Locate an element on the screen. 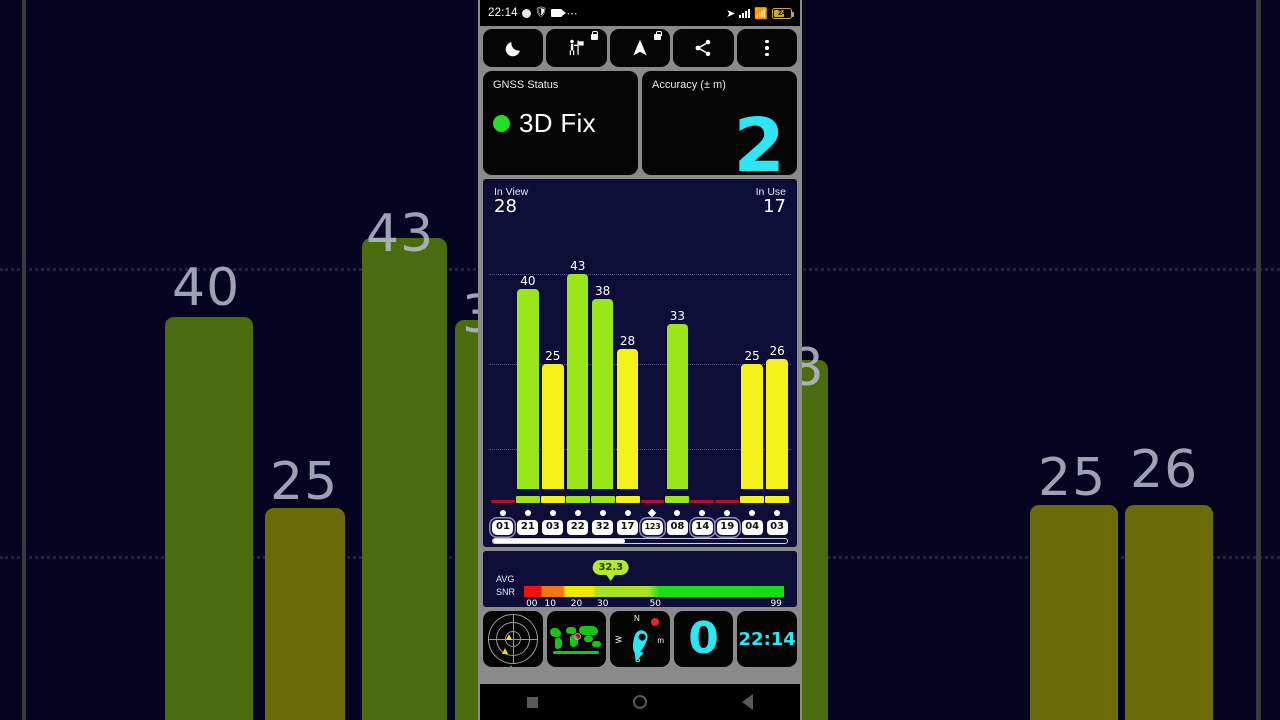 The width and height of the screenshot is (1280, 720). snr-tick: 10 is located at coordinates (550, 604).